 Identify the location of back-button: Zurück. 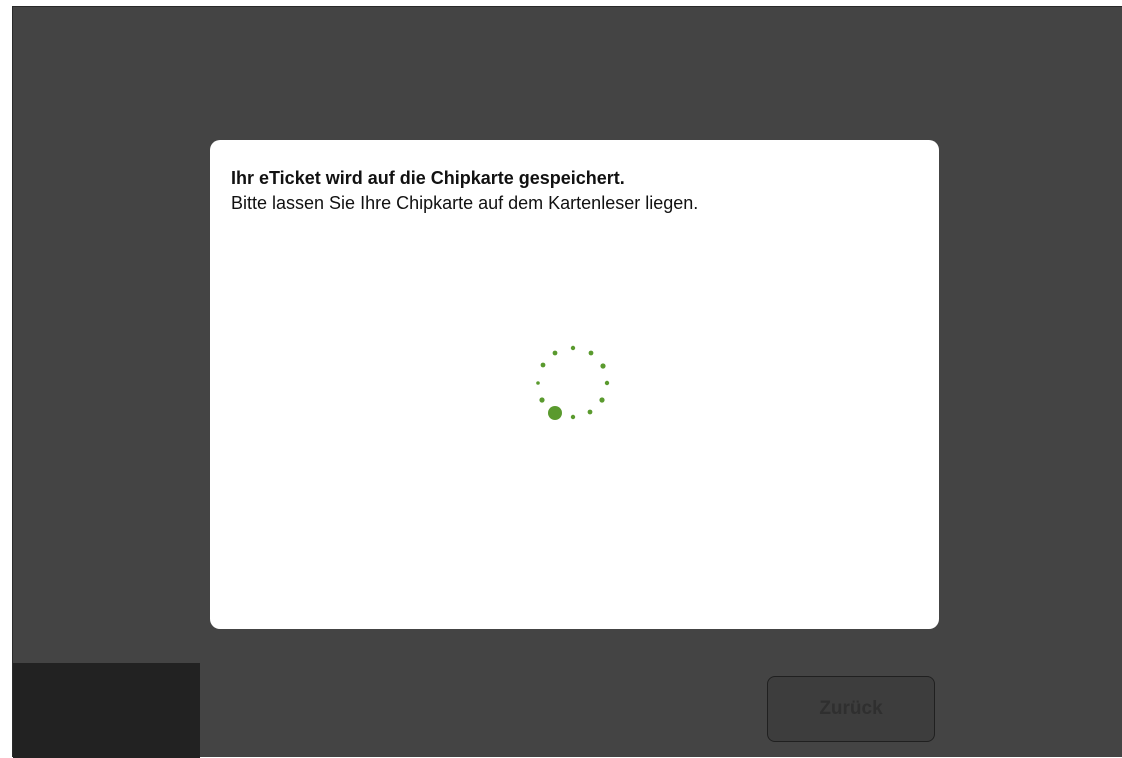
(851, 709).